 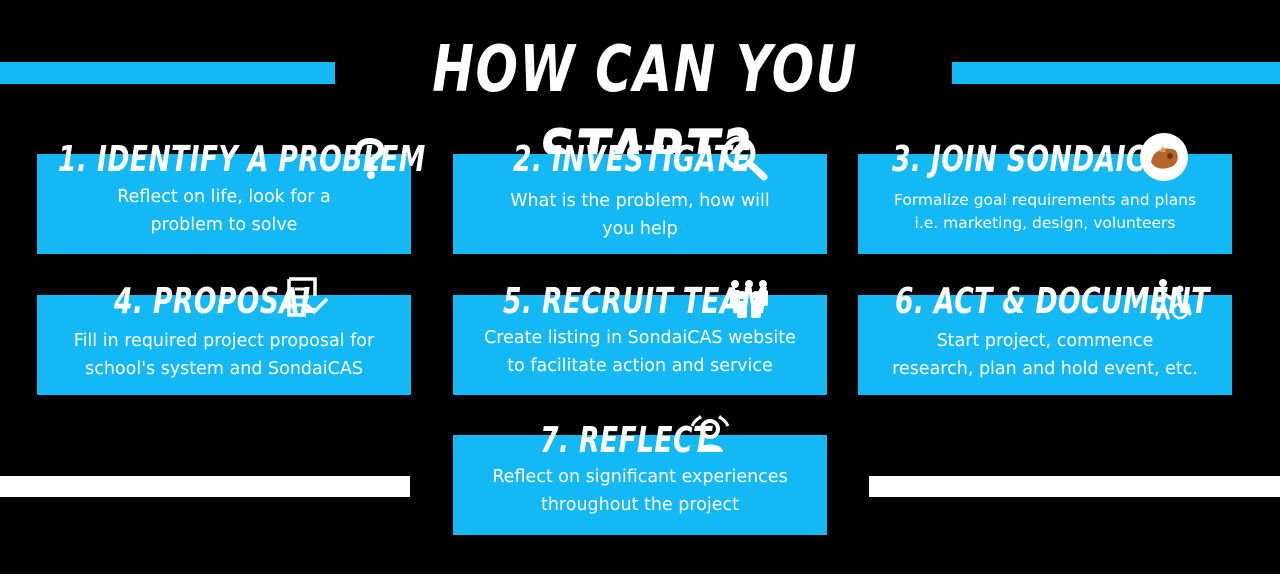 What do you see at coordinates (308, 297) in the screenshot?
I see `checklist-document-icon` at bounding box center [308, 297].